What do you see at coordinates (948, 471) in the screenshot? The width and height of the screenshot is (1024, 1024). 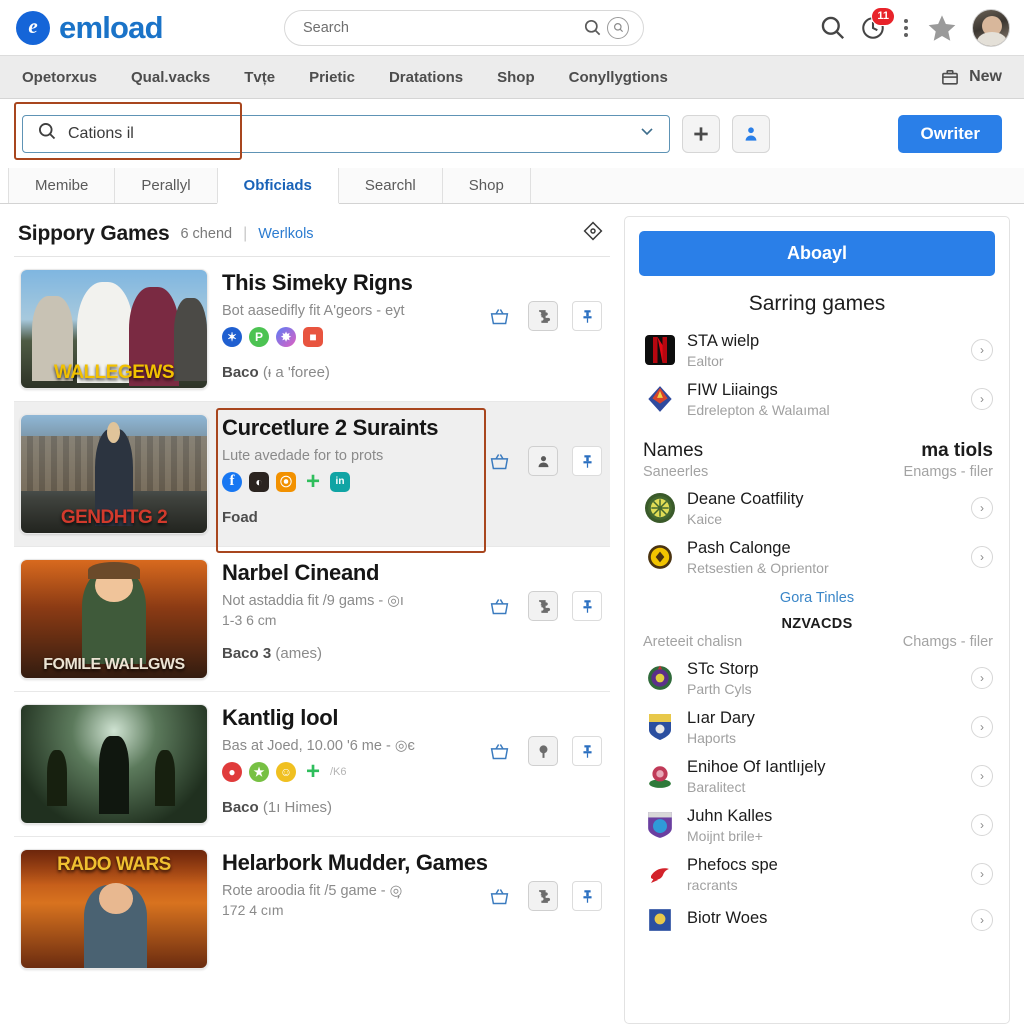 I see `col-sub-right: Enamgs - filer` at bounding box center [948, 471].